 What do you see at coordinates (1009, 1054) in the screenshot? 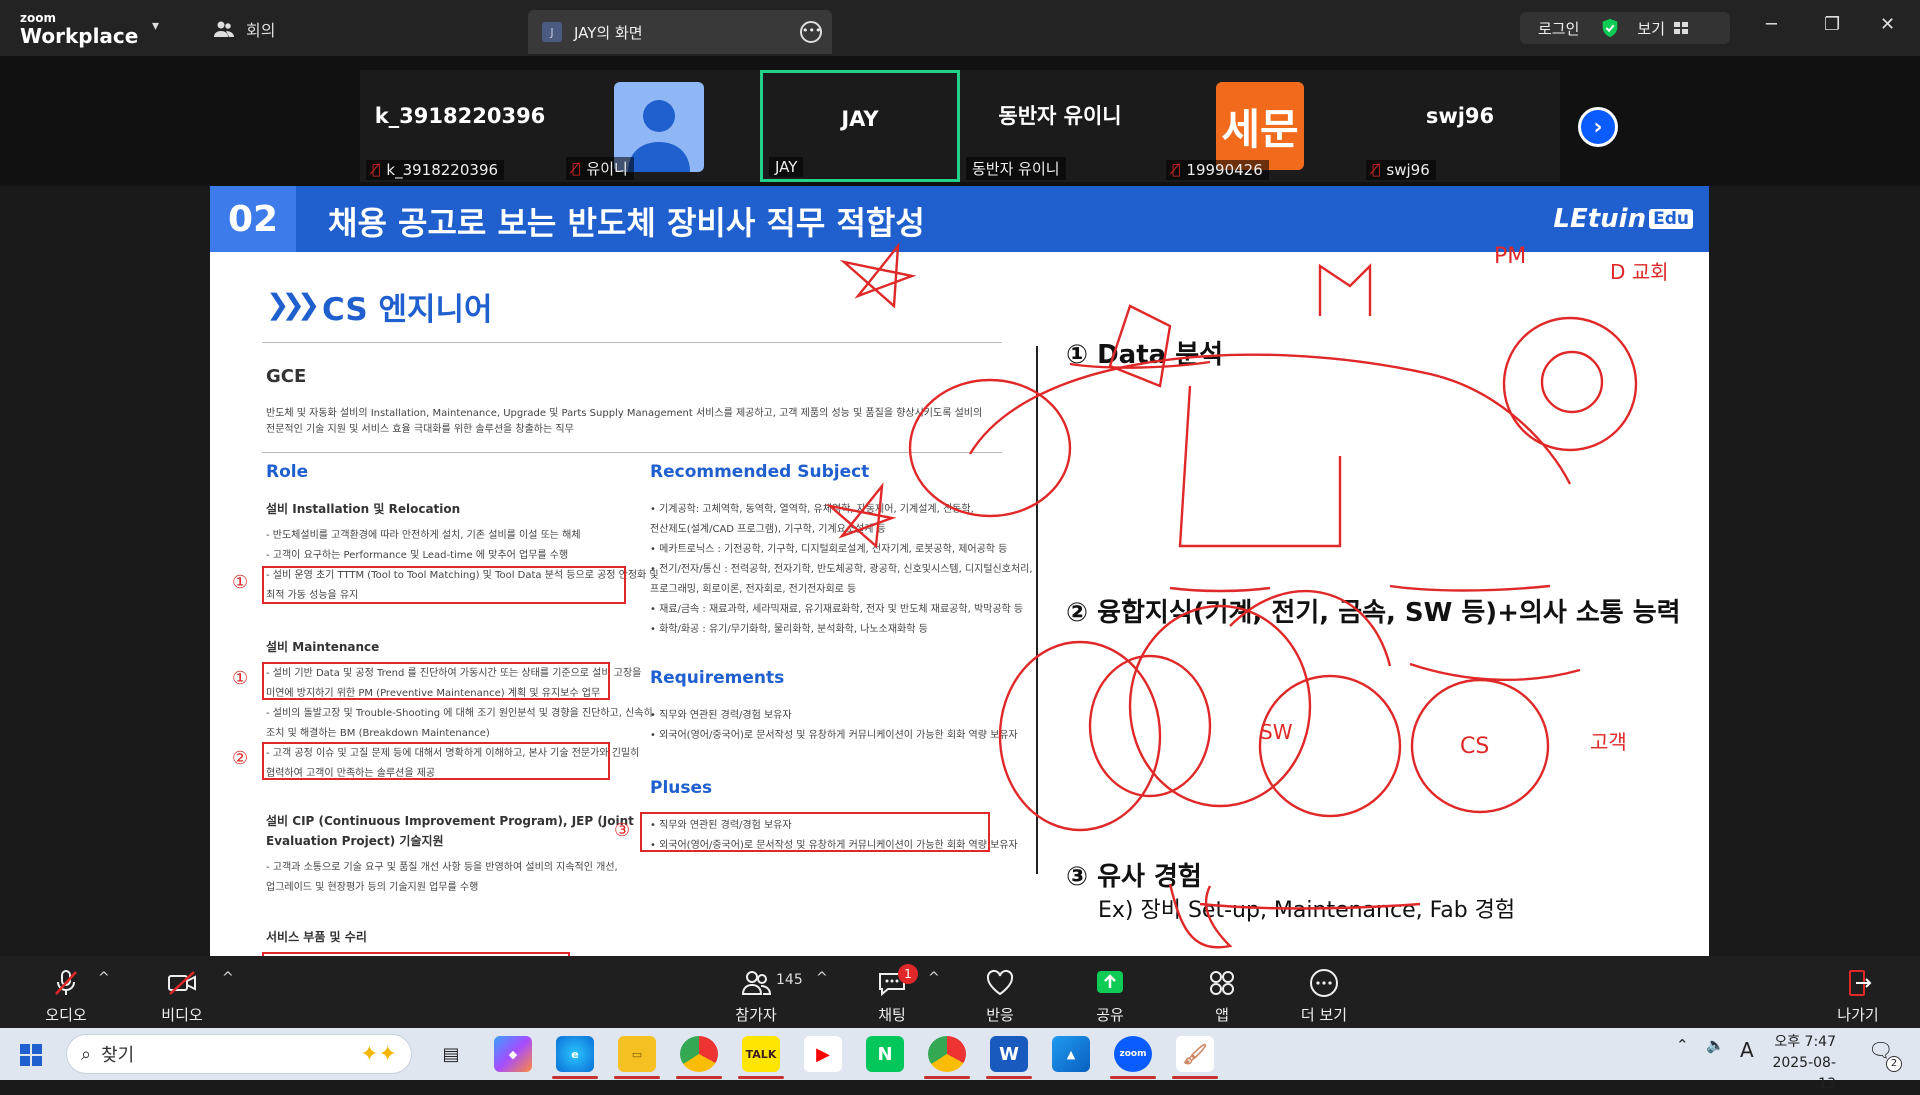
I see `word-icon: W` at bounding box center [1009, 1054].